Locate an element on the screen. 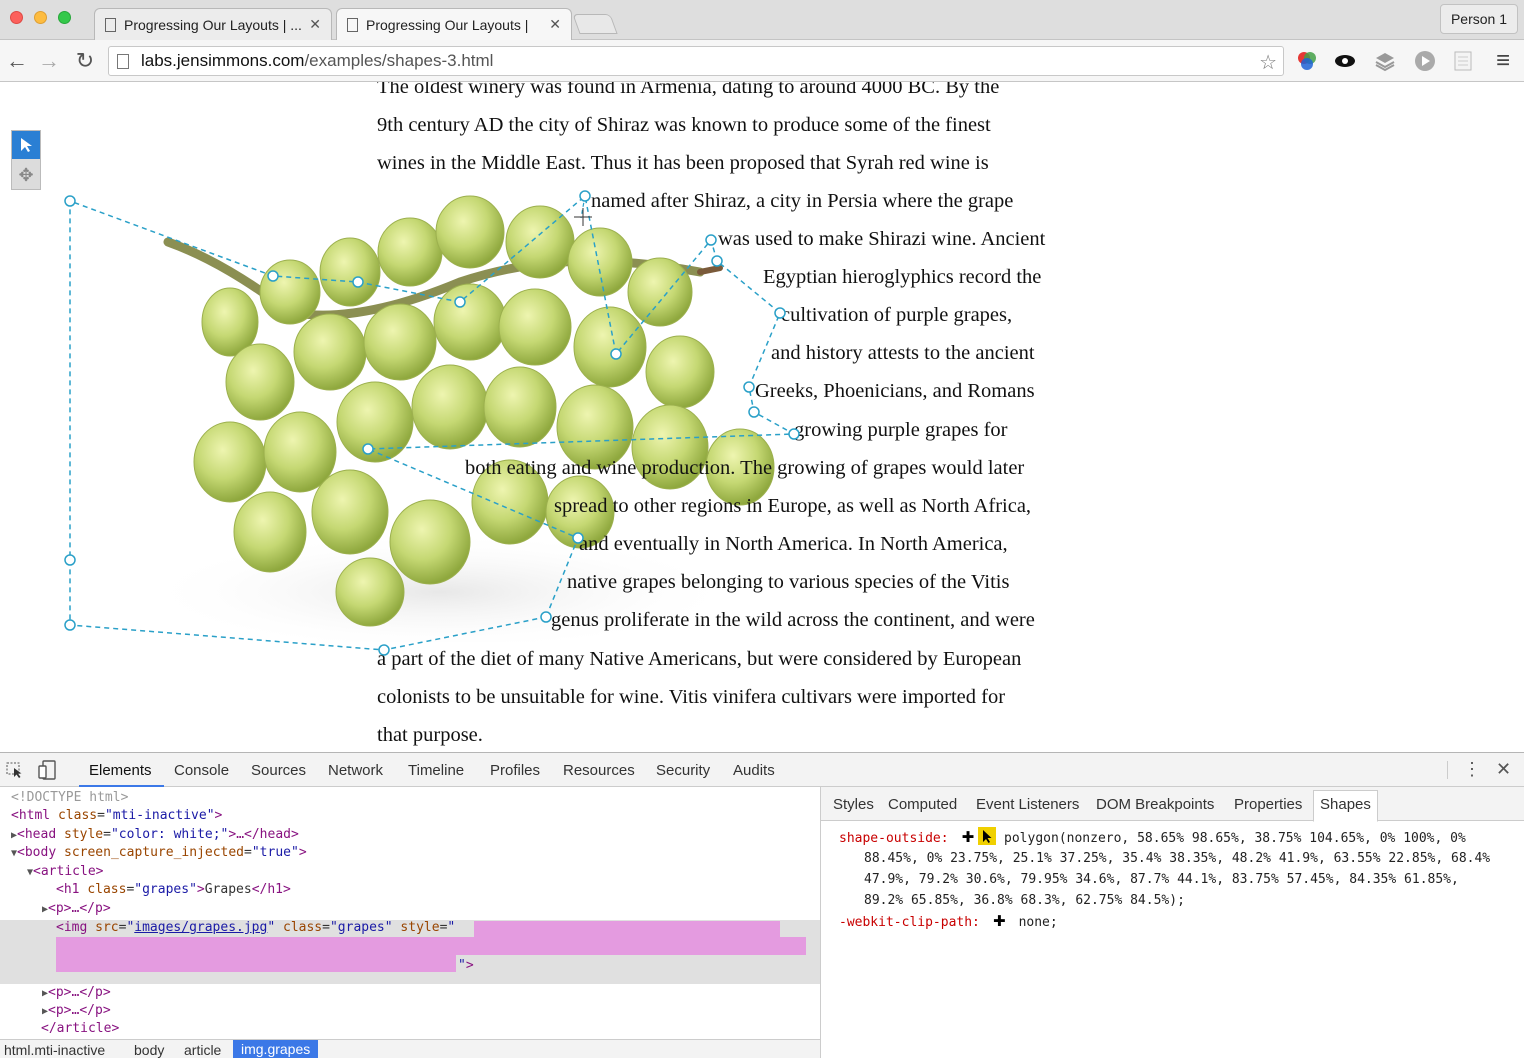 Image resolution: width=1524 pixels, height=1058 pixels. clip-path-property: -webkit-clip-path: is located at coordinates (909, 922).